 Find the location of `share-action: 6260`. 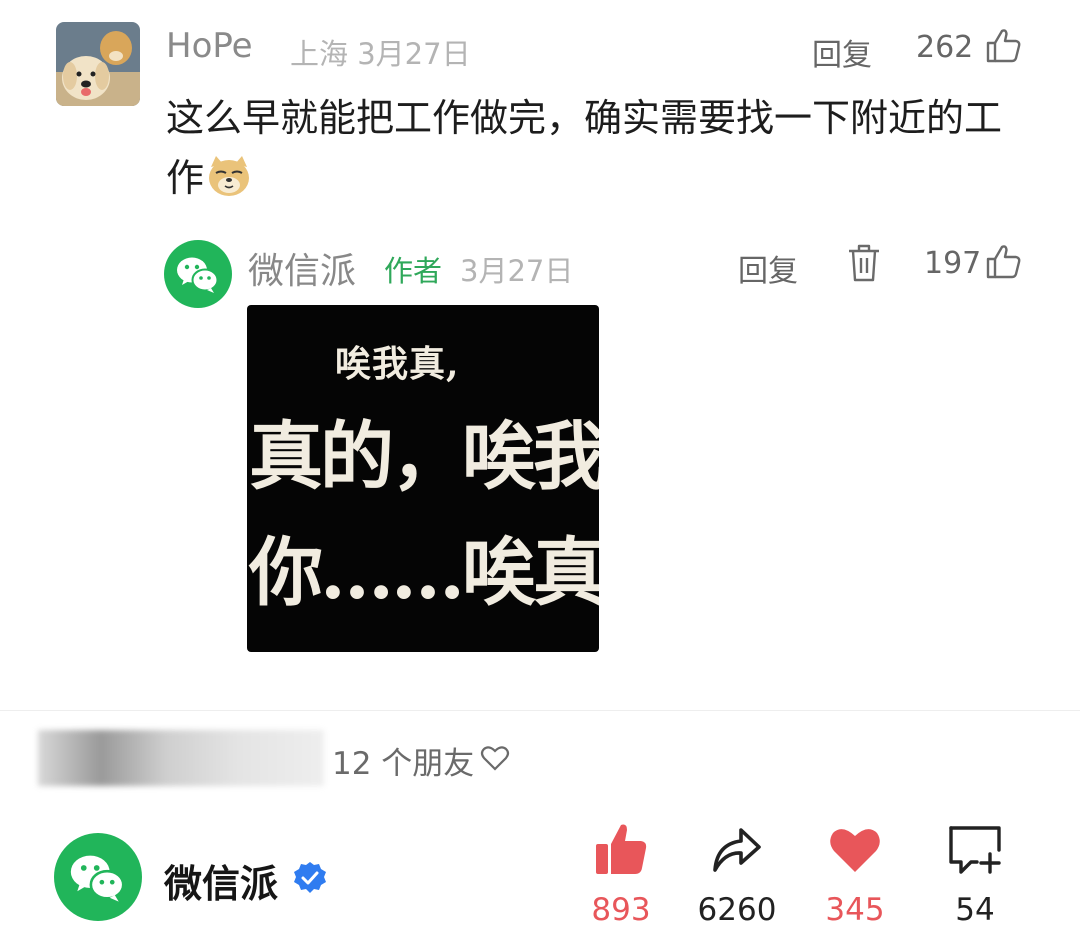

share-action: 6260 is located at coordinates (737, 875).